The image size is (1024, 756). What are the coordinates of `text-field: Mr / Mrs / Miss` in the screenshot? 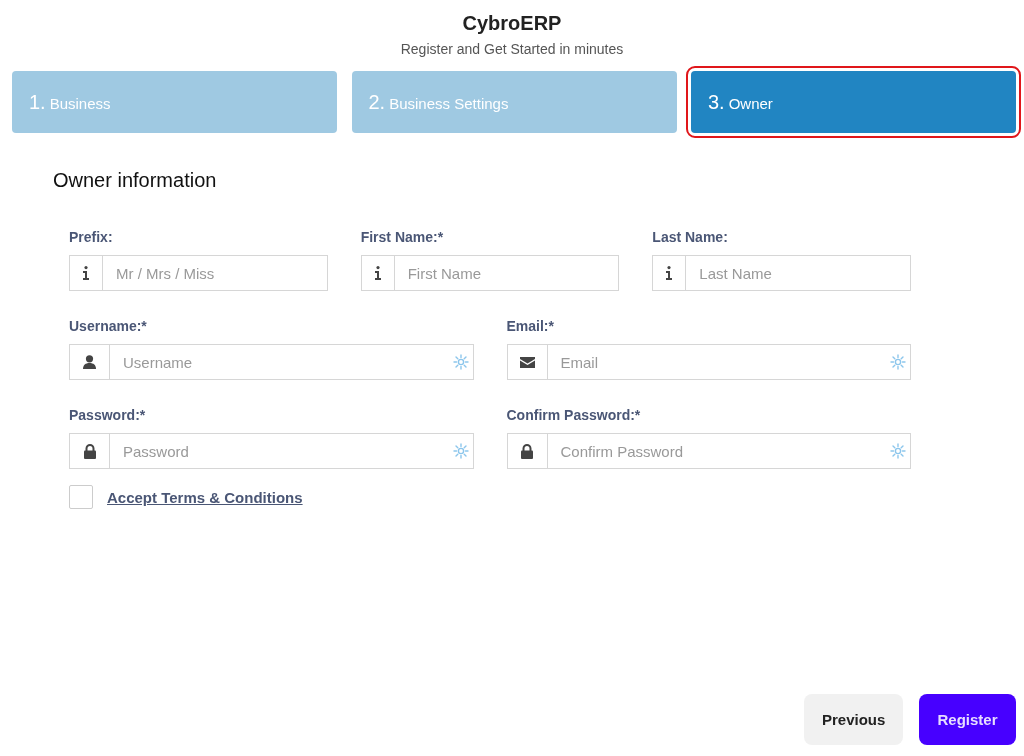 It's located at (198, 273).